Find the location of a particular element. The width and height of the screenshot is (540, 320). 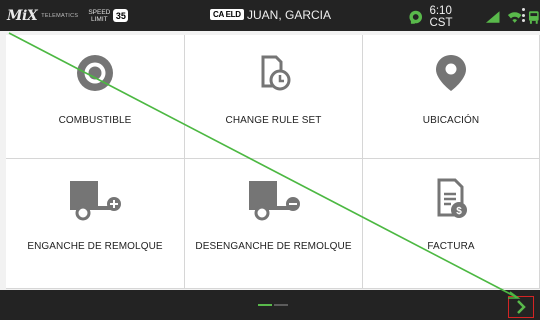

page-indicator-active is located at coordinates (265, 305).